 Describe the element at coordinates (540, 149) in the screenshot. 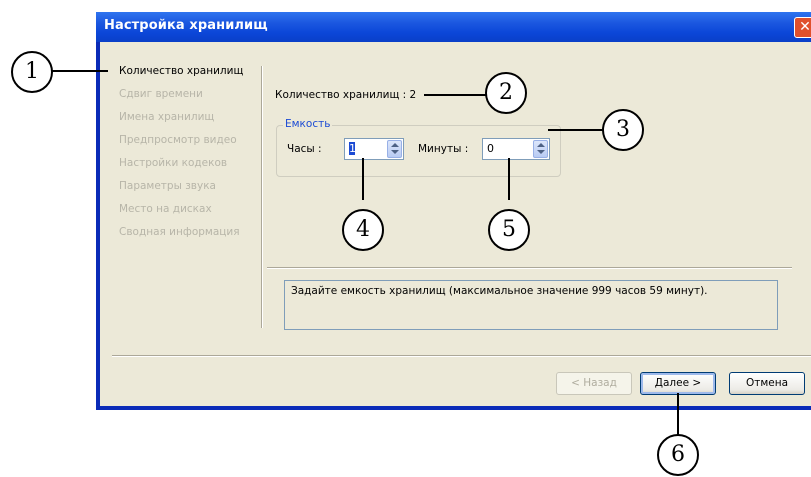

I see `minutes-spin-buttons` at that location.